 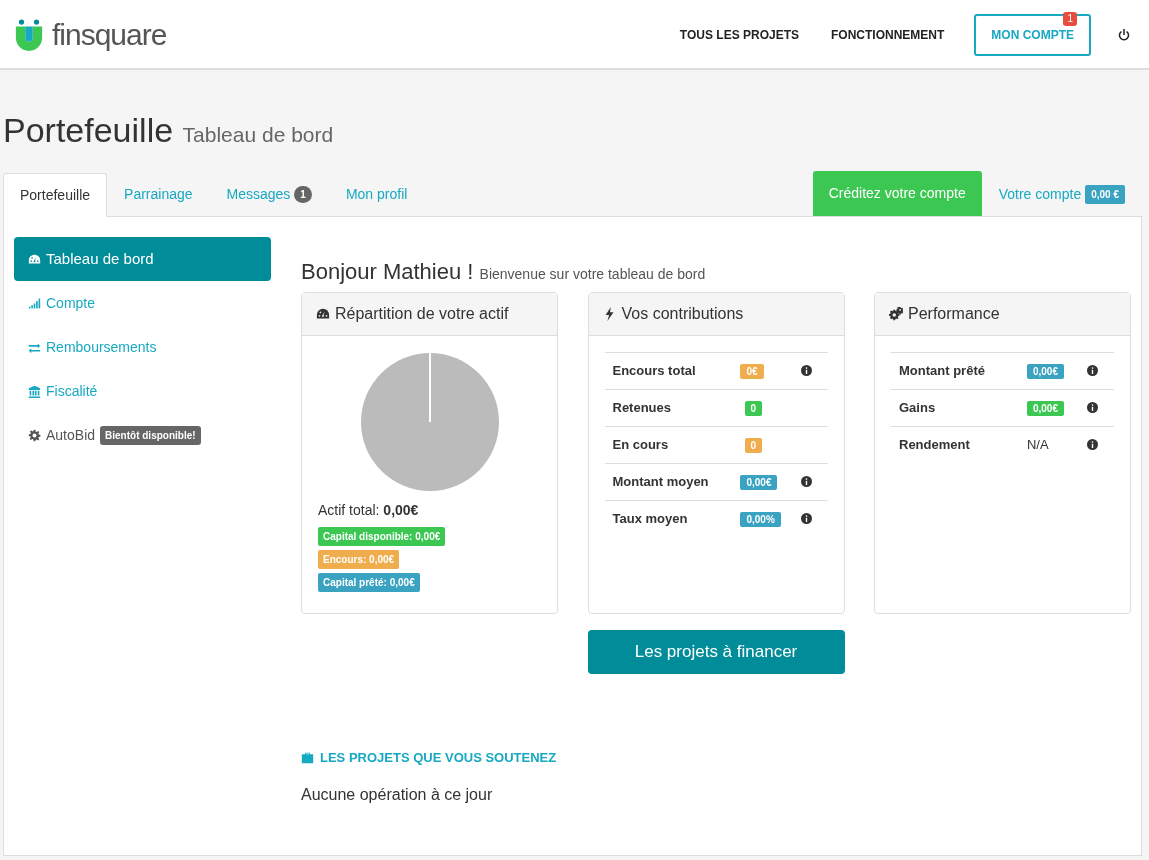 I want to click on stat-label: Encours total, so click(x=654, y=371).